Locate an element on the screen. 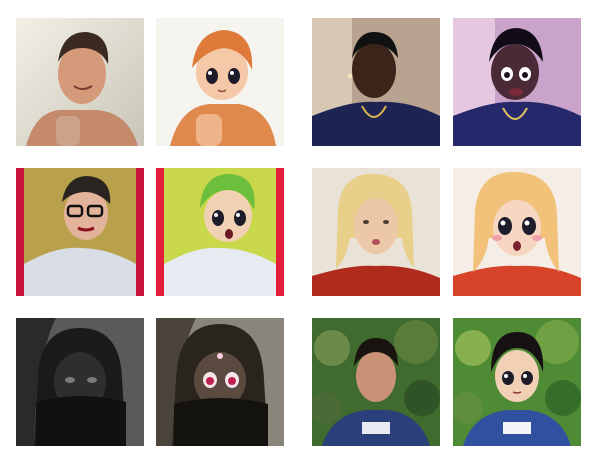 The image size is (601, 461). photo-blonde-woman is located at coordinates (376, 232).